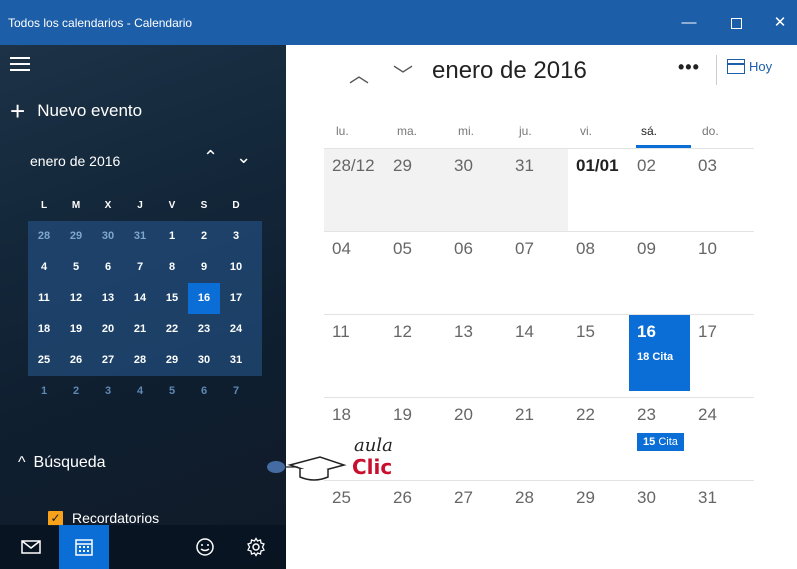 The width and height of the screenshot is (797, 569). I want to click on close-button: ✕, so click(778, 23).